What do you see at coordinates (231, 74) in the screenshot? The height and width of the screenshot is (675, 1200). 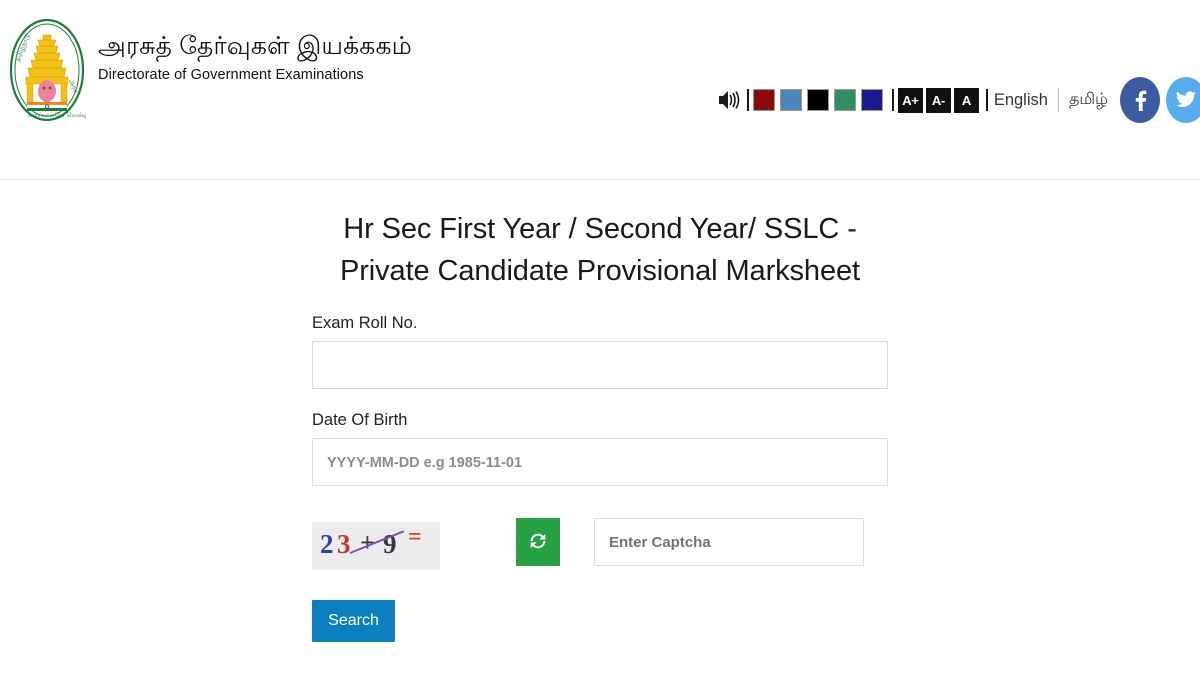 I see `brand-title-english: Directorate of Government Examinations` at bounding box center [231, 74].